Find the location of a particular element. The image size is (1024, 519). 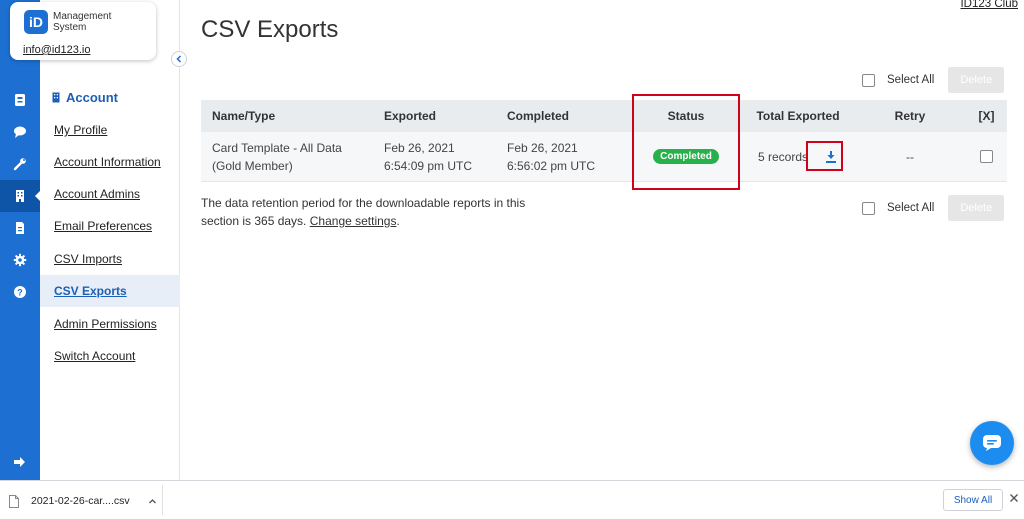

column-header-retry: Retry is located at coordinates (910, 116).